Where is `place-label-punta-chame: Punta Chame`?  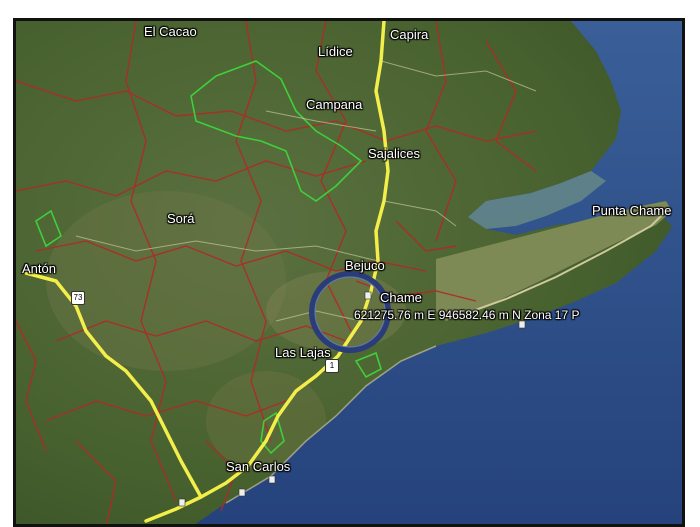 place-label-punta-chame: Punta Chame is located at coordinates (632, 210).